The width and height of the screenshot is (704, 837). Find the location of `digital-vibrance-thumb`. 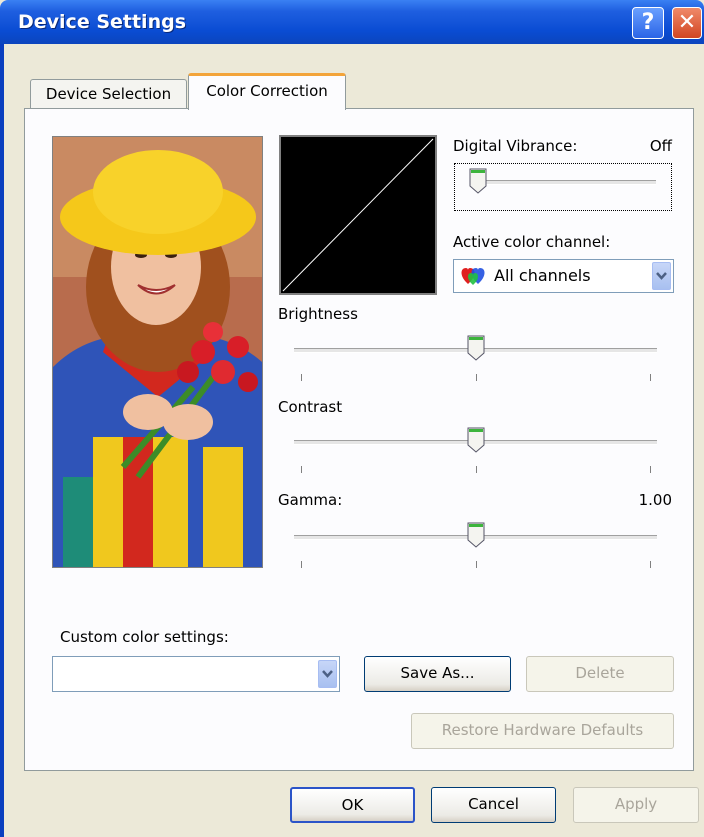

digital-vibrance-thumb is located at coordinates (478, 181).